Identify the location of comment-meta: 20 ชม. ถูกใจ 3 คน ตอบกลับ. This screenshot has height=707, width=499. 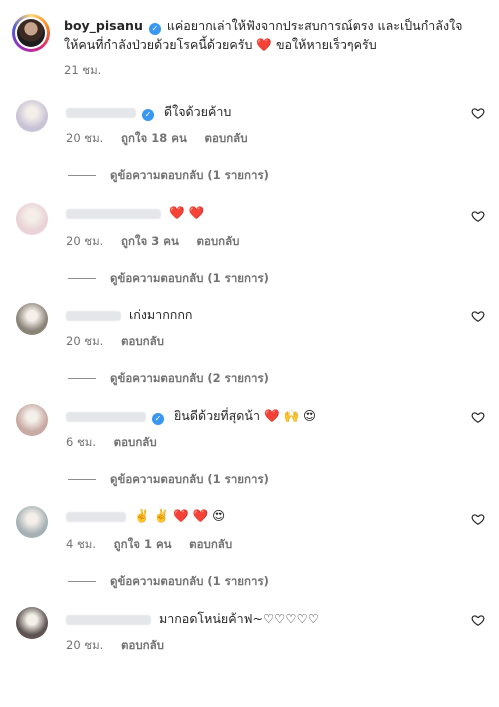
(160, 242).